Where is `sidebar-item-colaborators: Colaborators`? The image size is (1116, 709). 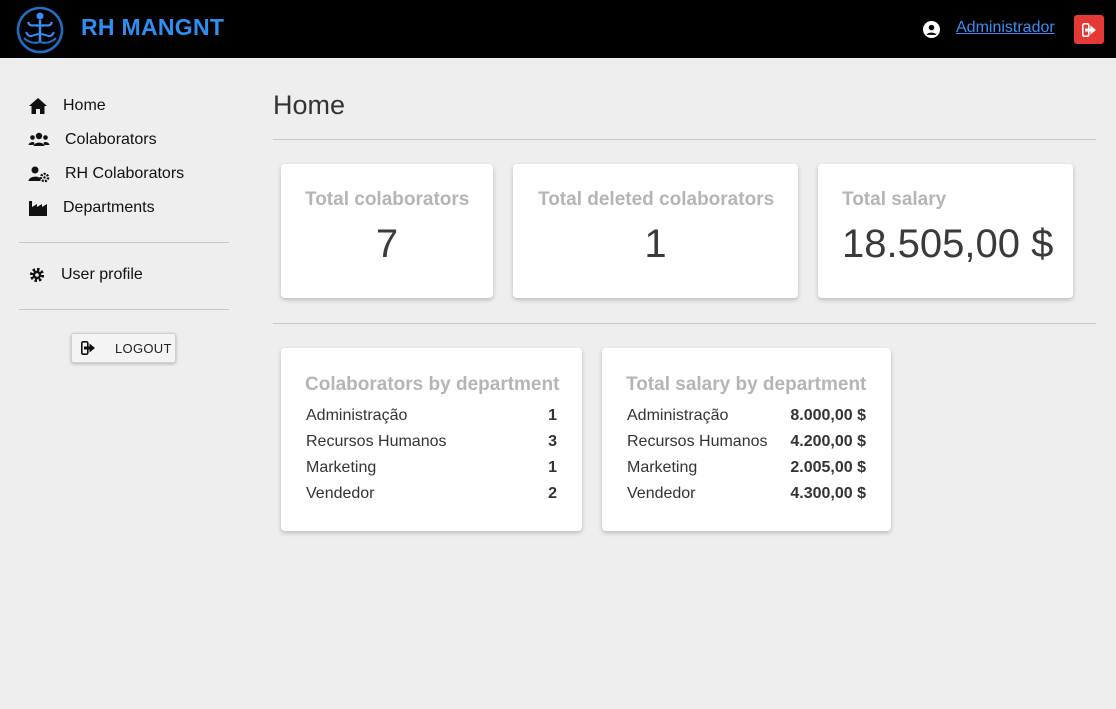 sidebar-item-colaborators: Colaborators is located at coordinates (92, 140).